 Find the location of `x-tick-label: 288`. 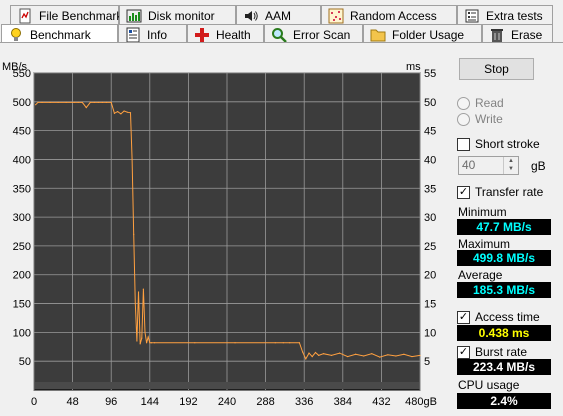

x-tick-label: 288 is located at coordinates (265, 402).